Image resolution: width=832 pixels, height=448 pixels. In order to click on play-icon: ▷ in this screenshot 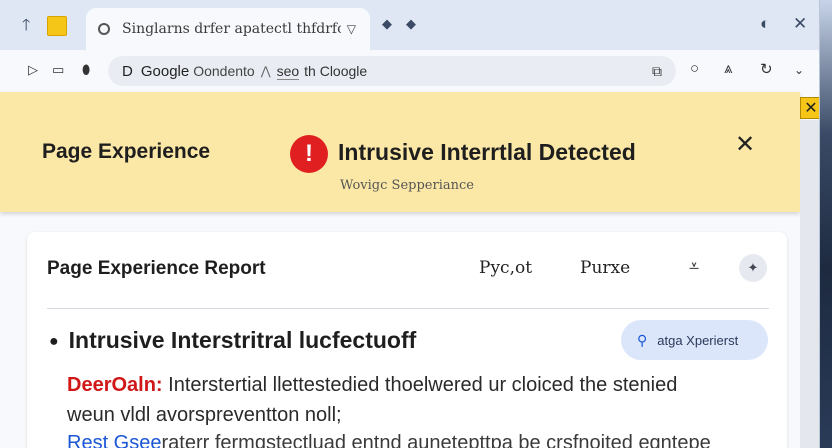, I will do `click(33, 70)`.